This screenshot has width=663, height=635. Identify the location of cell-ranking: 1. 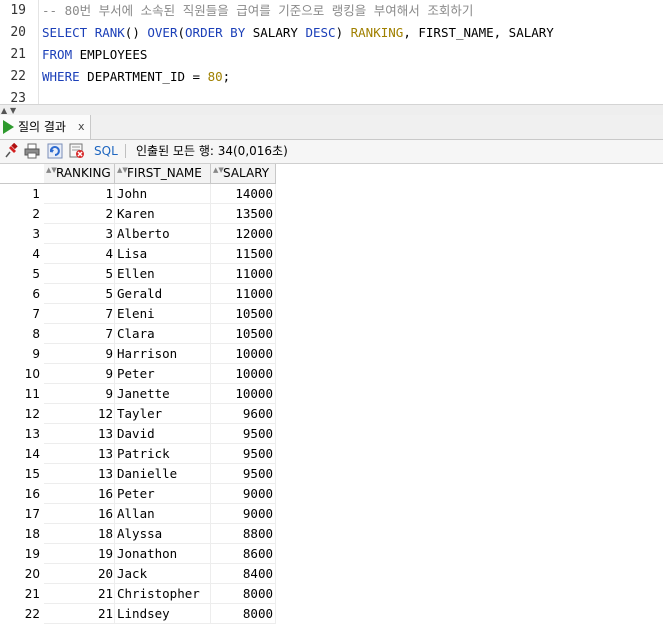
(79, 194).